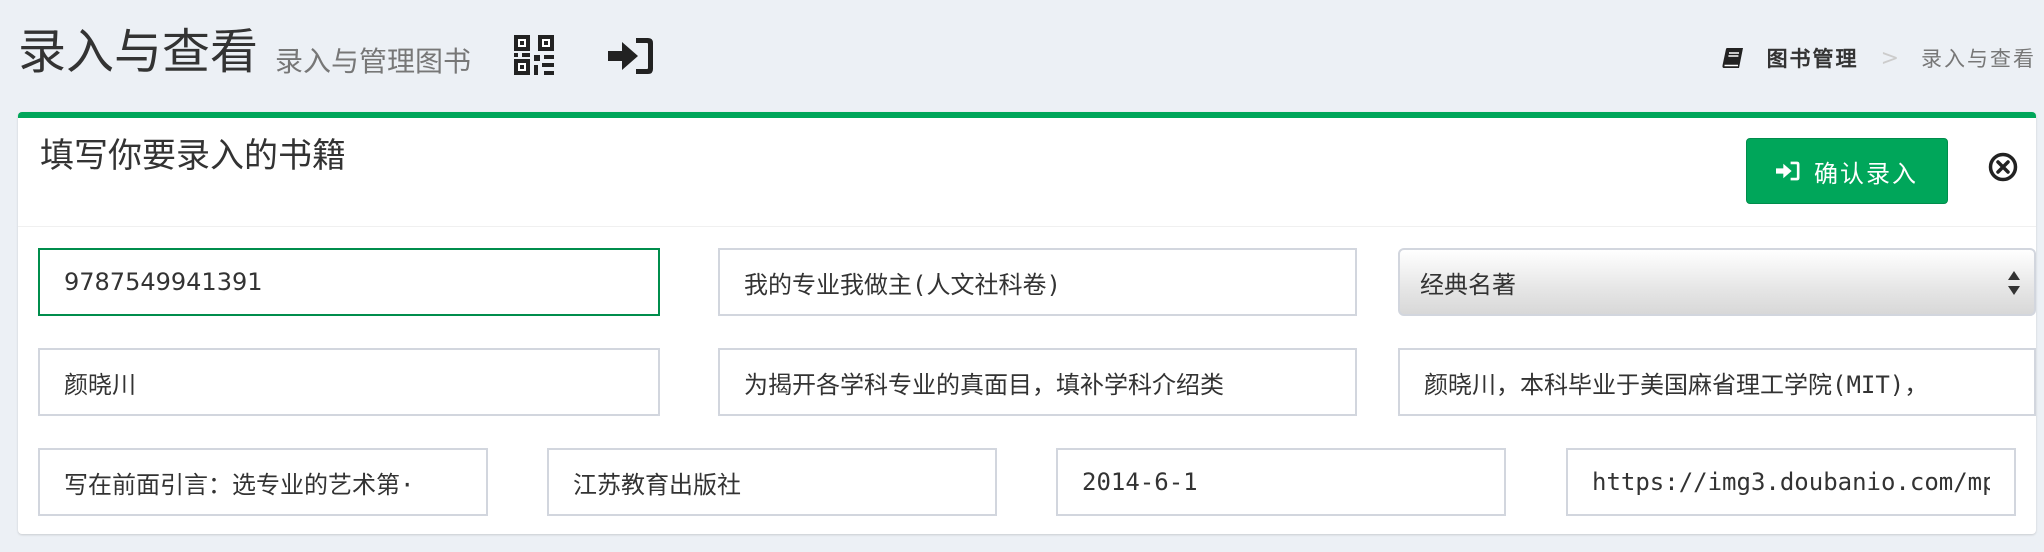  What do you see at coordinates (373, 61) in the screenshot?
I see `page-subtitle: 录入与管理图书` at bounding box center [373, 61].